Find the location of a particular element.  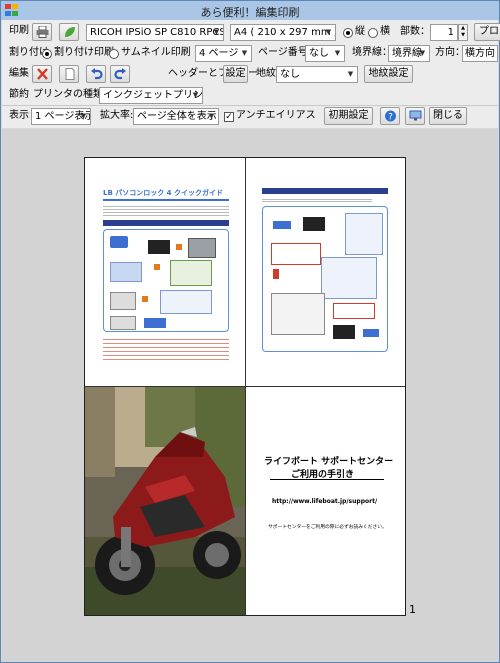

copies-input: 1 is located at coordinates (444, 32).